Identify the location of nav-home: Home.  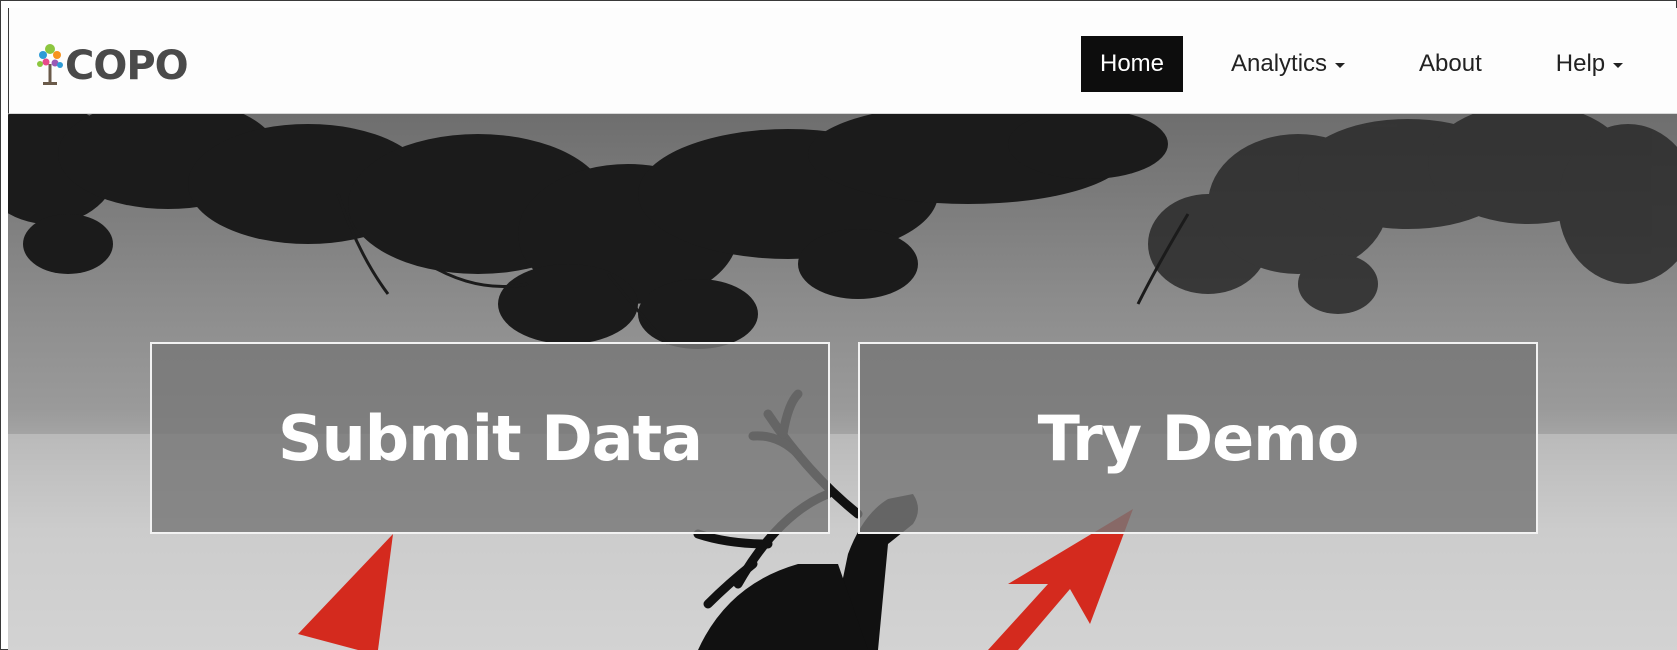
(1132, 64).